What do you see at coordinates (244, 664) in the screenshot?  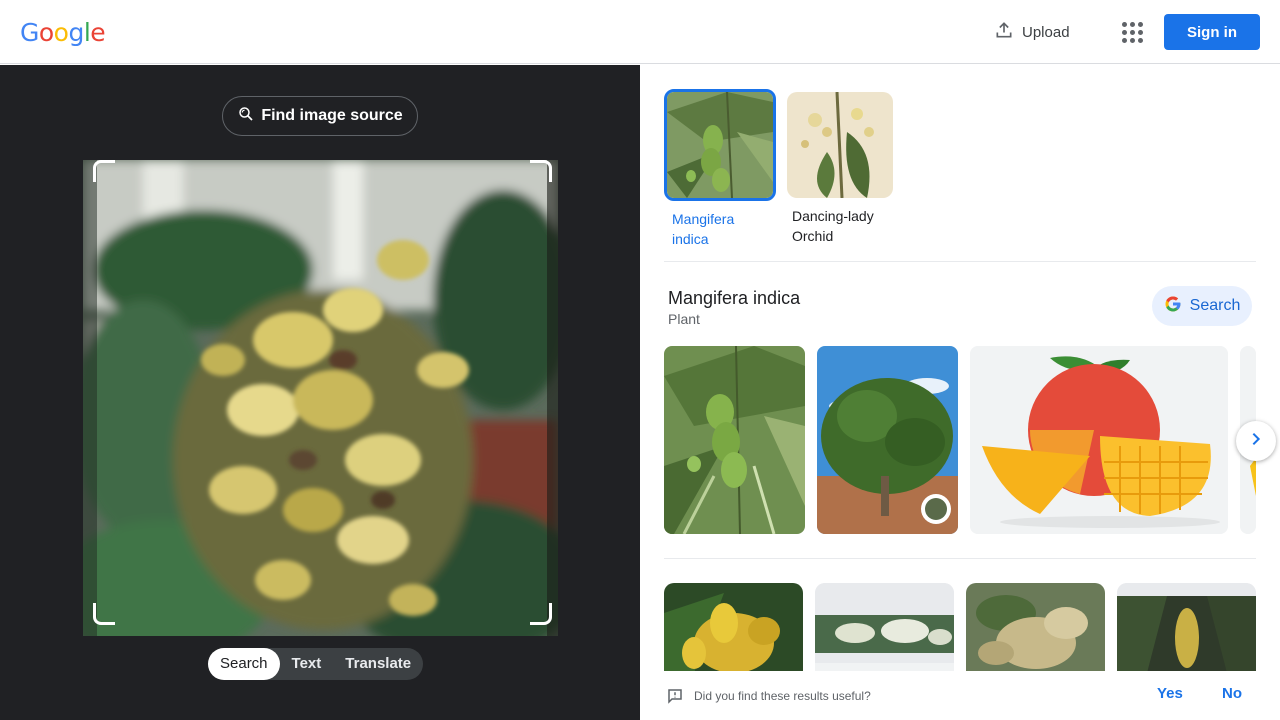 I see `tab-search: Search` at bounding box center [244, 664].